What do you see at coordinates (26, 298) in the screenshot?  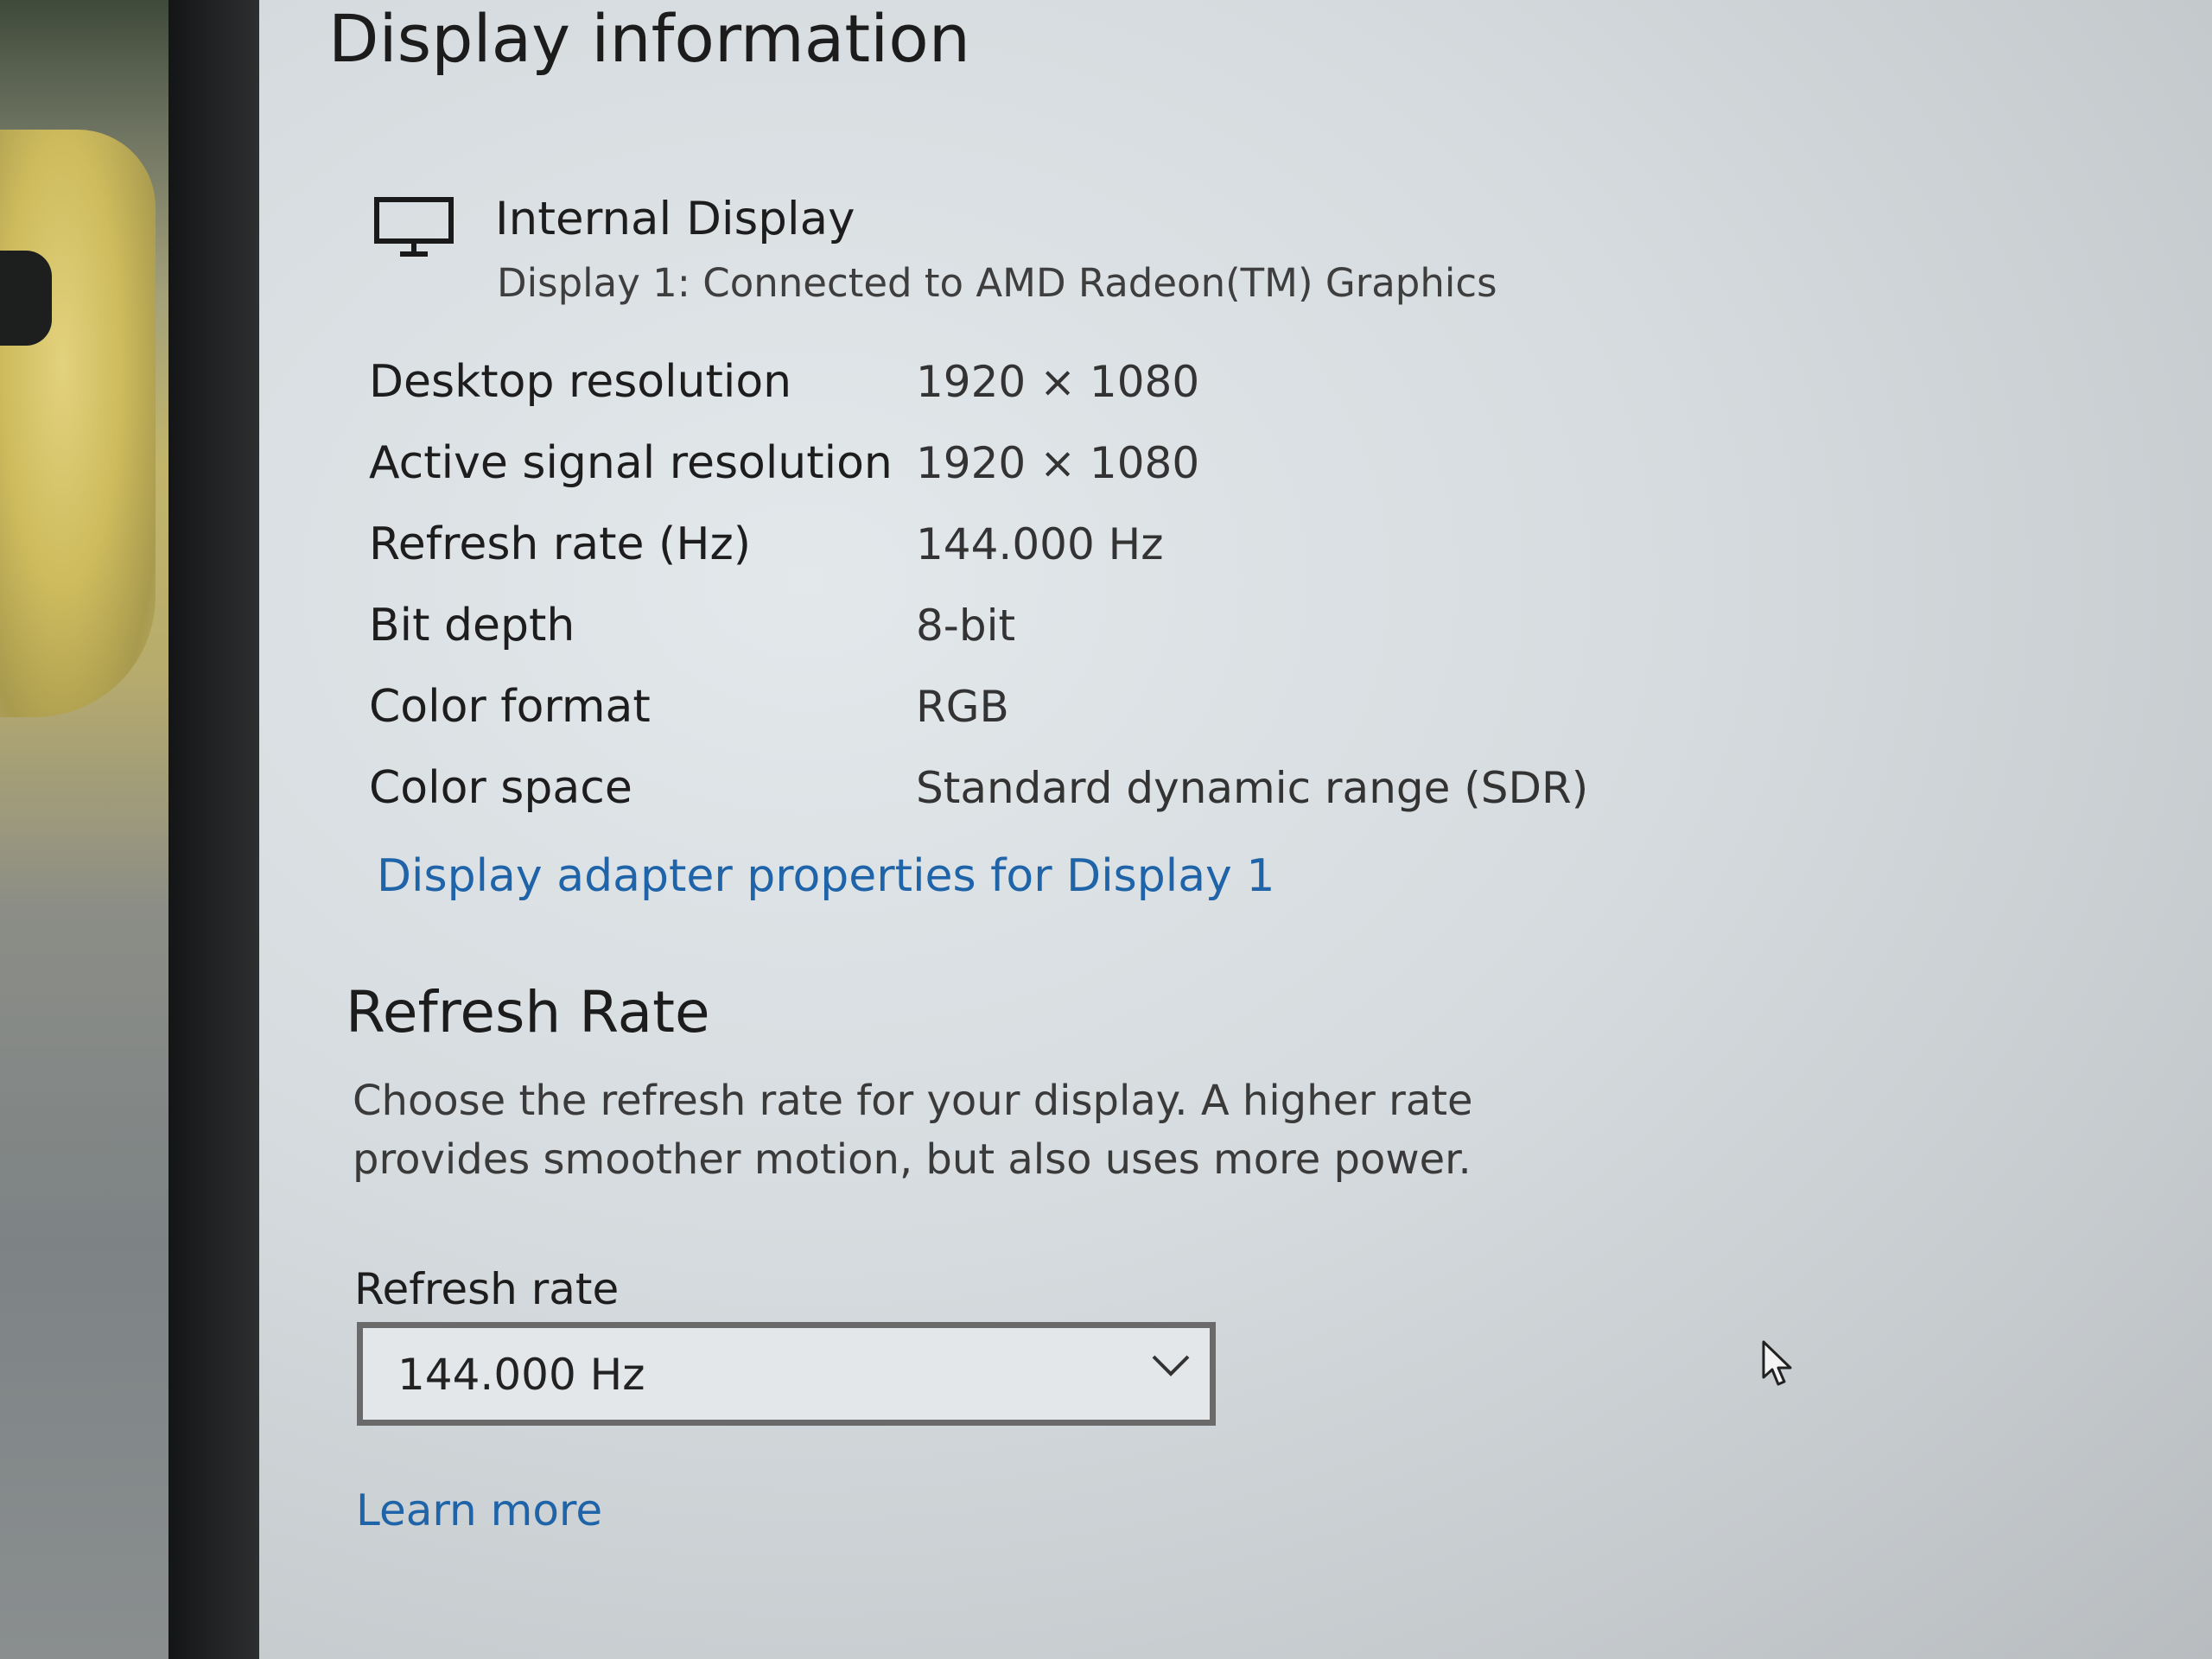 I see `dark-object` at bounding box center [26, 298].